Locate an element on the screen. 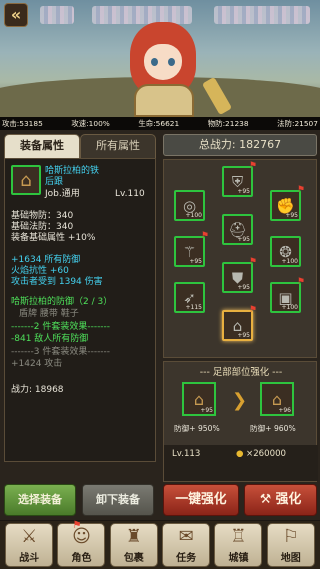  item-name-cont: 后跟 is located at coordinates (54, 182).